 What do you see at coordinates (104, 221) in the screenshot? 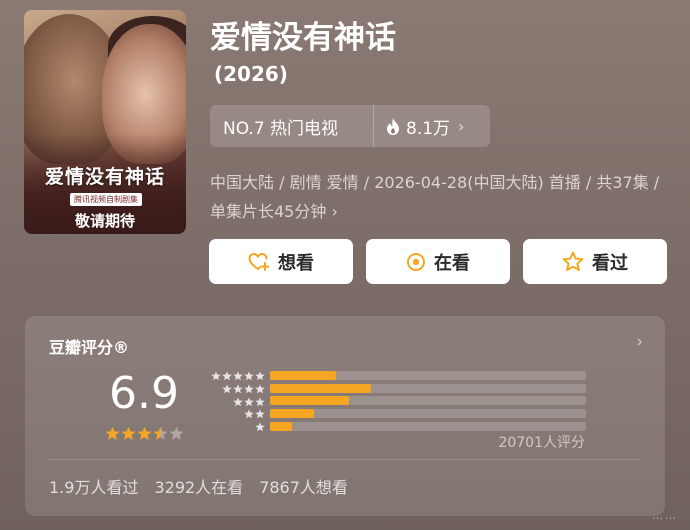
I see `poster-subtitle: 敬请期待` at bounding box center [104, 221].